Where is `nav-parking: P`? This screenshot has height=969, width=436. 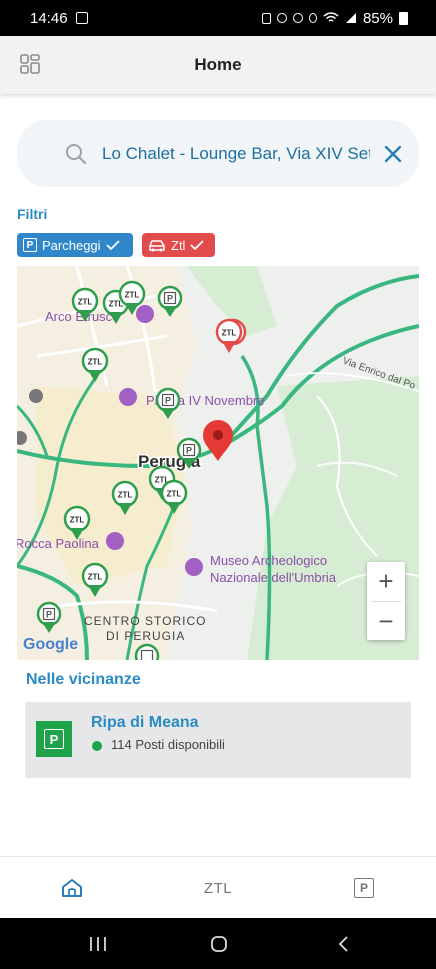 nav-parking: P is located at coordinates (364, 888).